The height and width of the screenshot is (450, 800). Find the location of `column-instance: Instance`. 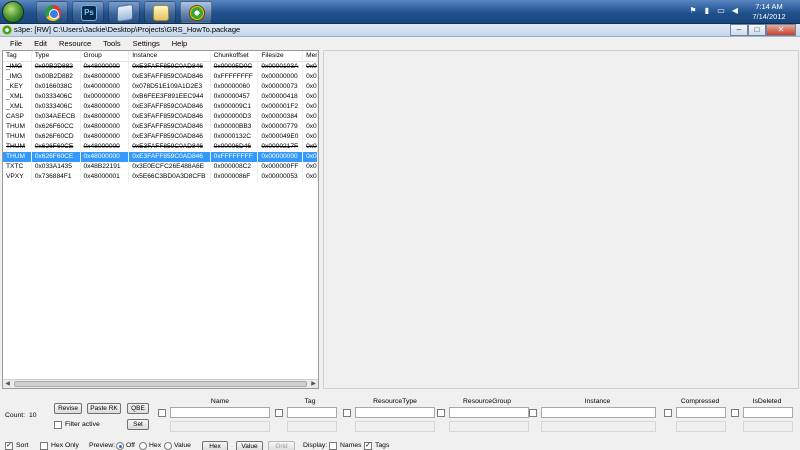

column-instance: Instance is located at coordinates (170, 56).